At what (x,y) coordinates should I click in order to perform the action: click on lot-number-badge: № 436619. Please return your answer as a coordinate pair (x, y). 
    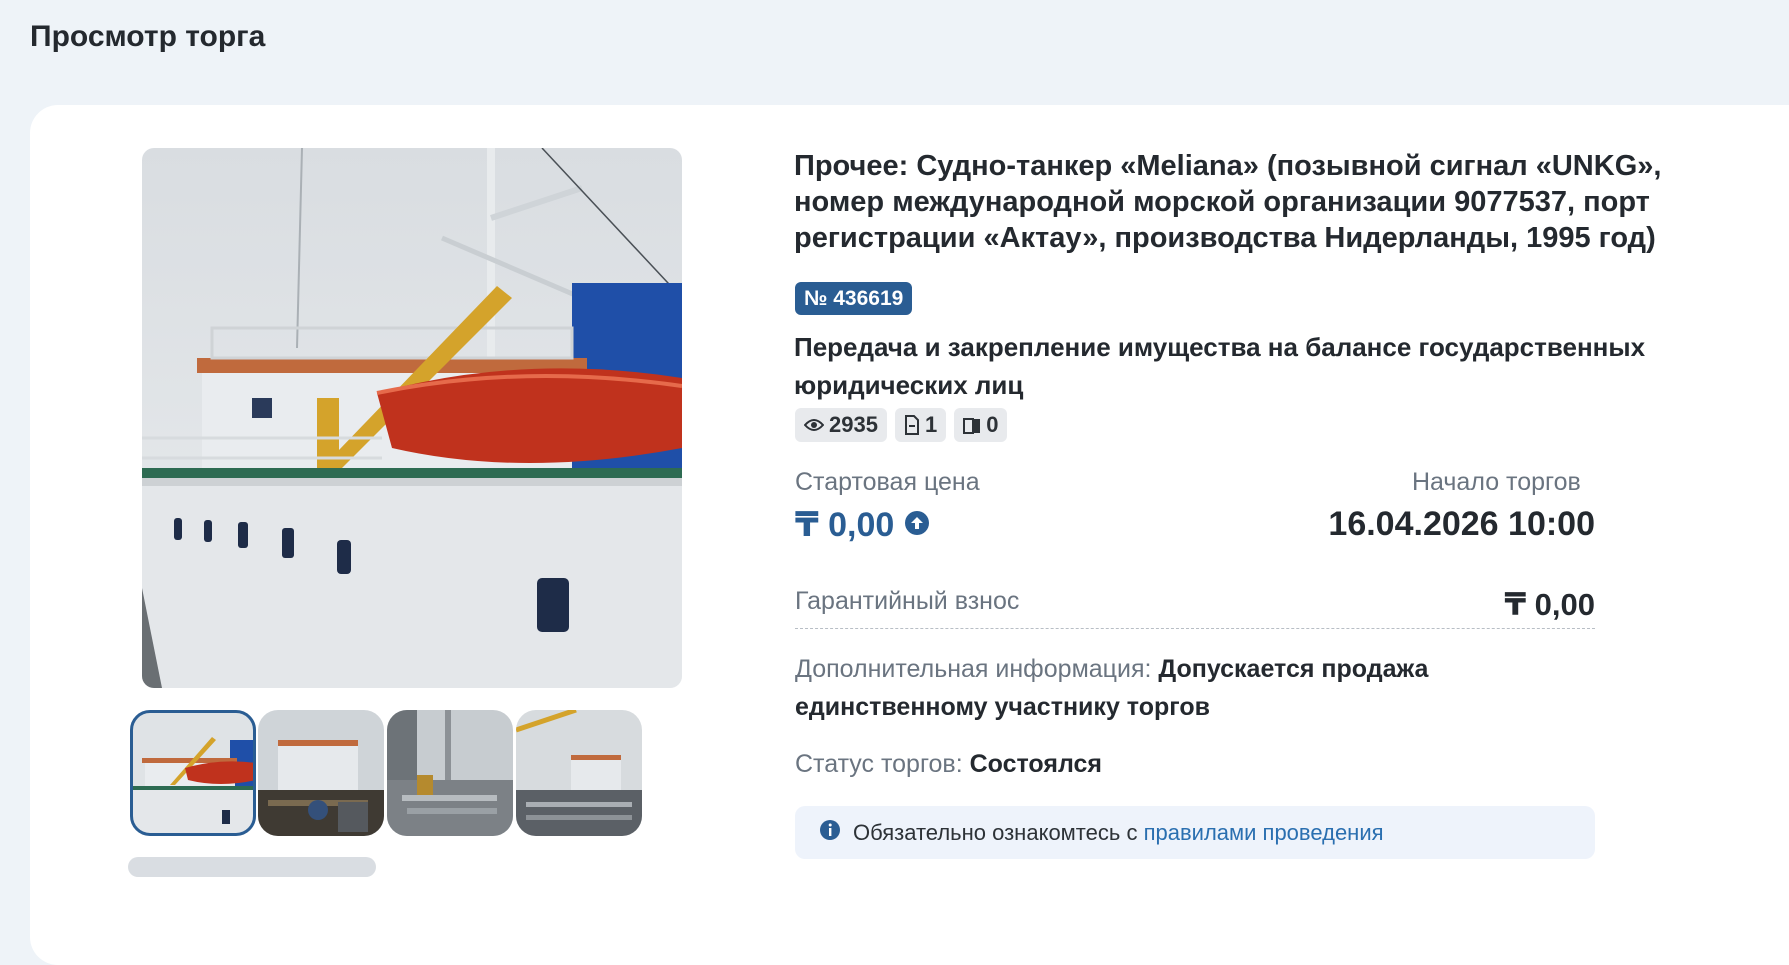
    Looking at the image, I should click on (854, 298).